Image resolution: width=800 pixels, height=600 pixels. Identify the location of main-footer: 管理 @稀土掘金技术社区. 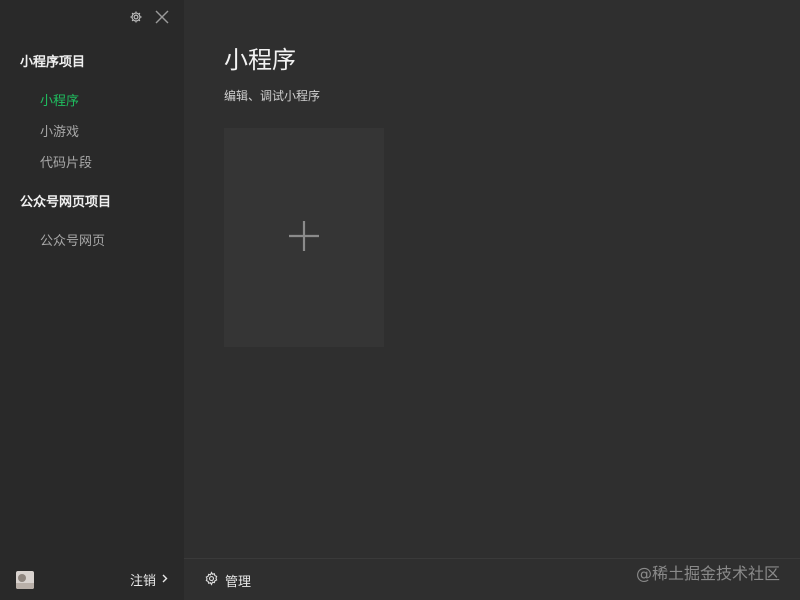
(492, 579).